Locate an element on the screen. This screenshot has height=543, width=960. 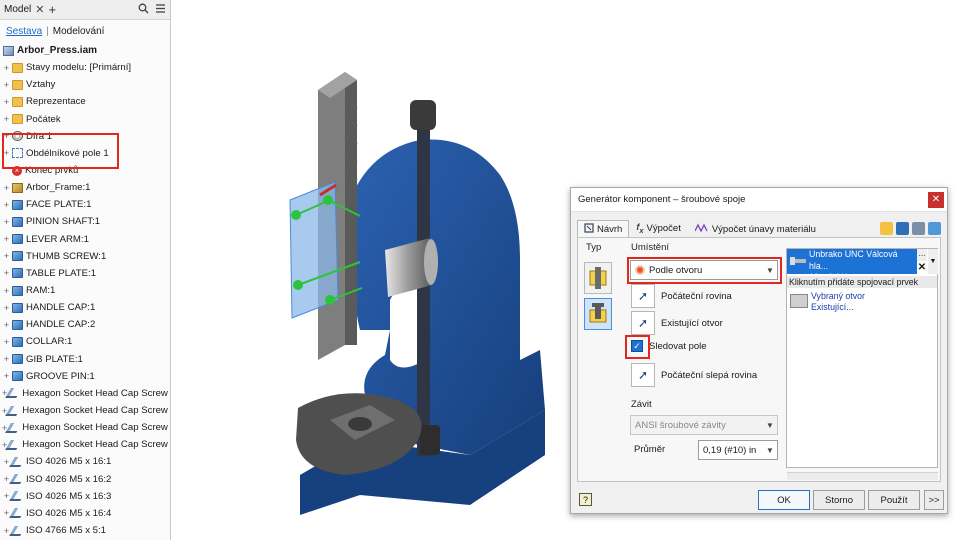
tree-item: + HANDLE CAP:1 is located at coordinates (86, 307).